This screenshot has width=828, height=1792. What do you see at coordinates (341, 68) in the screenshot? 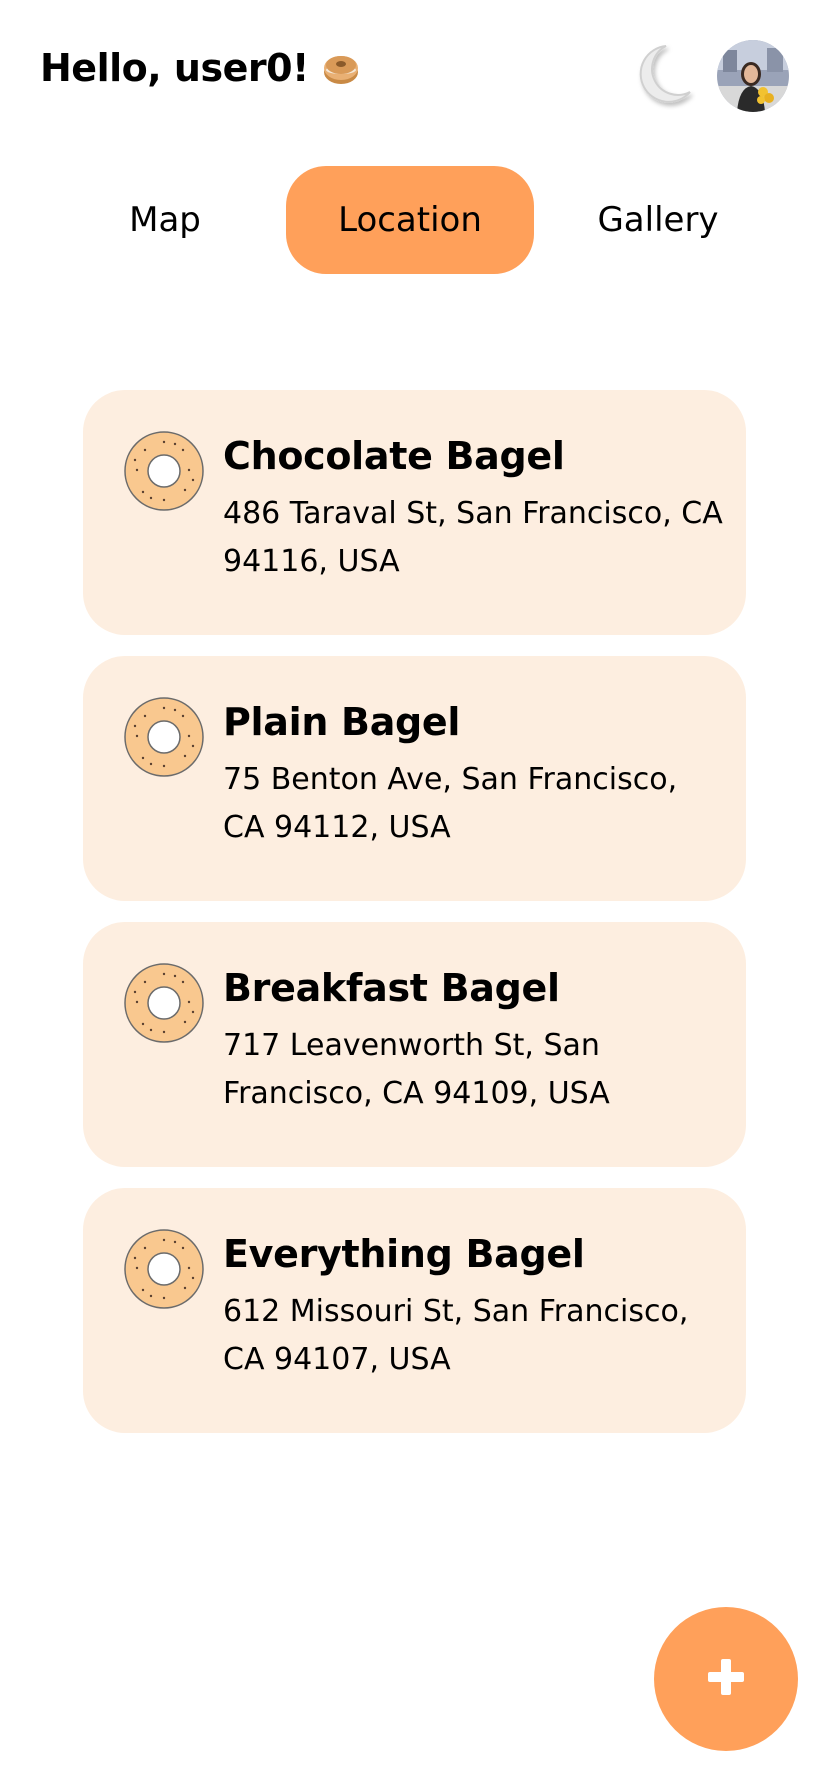
I see `bagel-emoji-icon` at bounding box center [341, 68].